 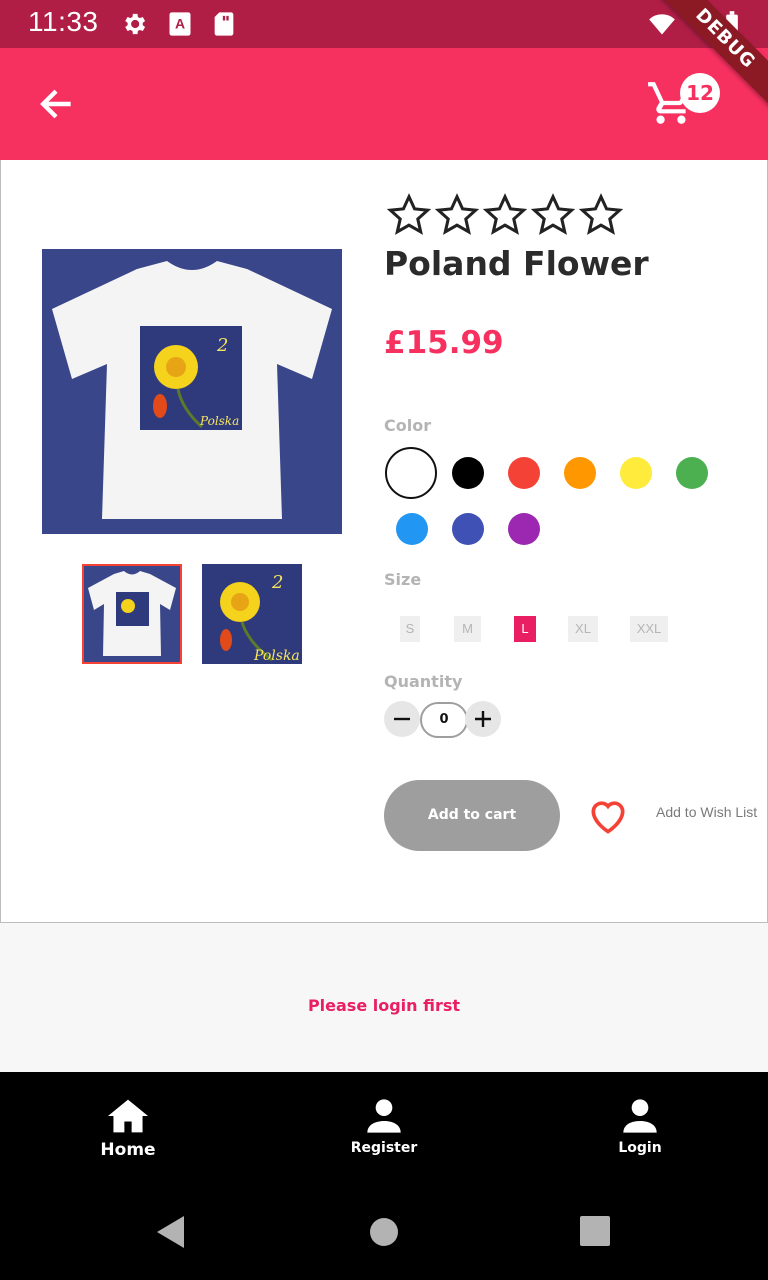 I want to click on color-swatch-red, so click(x=524, y=473).